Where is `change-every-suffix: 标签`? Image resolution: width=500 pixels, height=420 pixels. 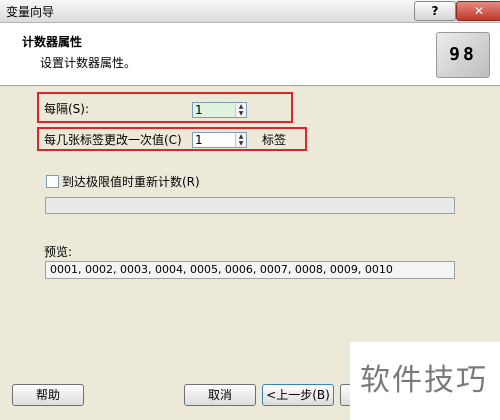 change-every-suffix: 标签 is located at coordinates (274, 140).